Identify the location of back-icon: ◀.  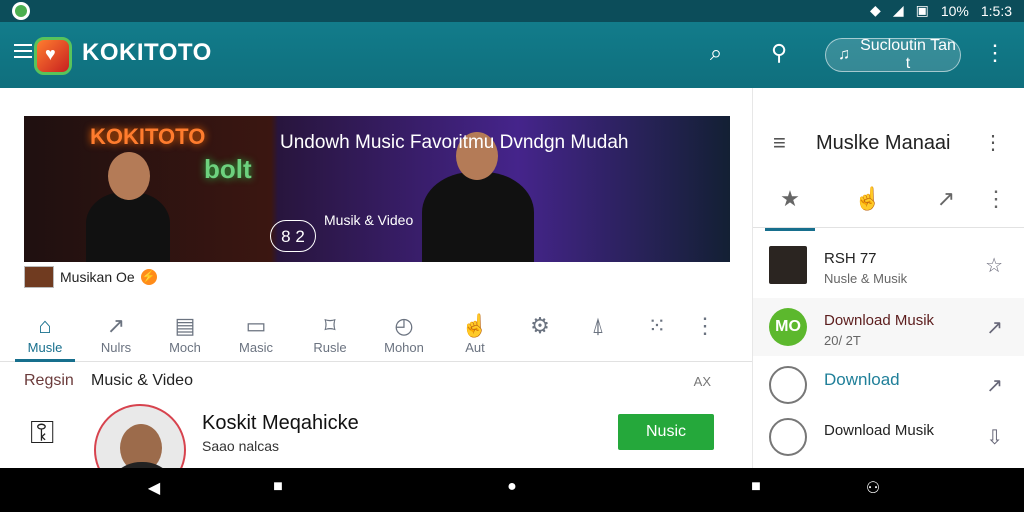
(154, 490).